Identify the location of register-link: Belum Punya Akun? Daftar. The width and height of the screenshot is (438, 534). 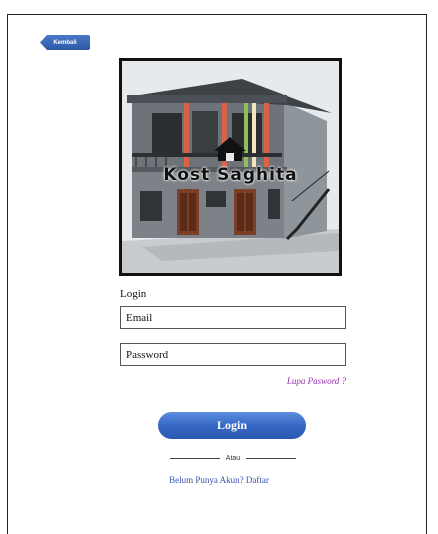
(219, 480).